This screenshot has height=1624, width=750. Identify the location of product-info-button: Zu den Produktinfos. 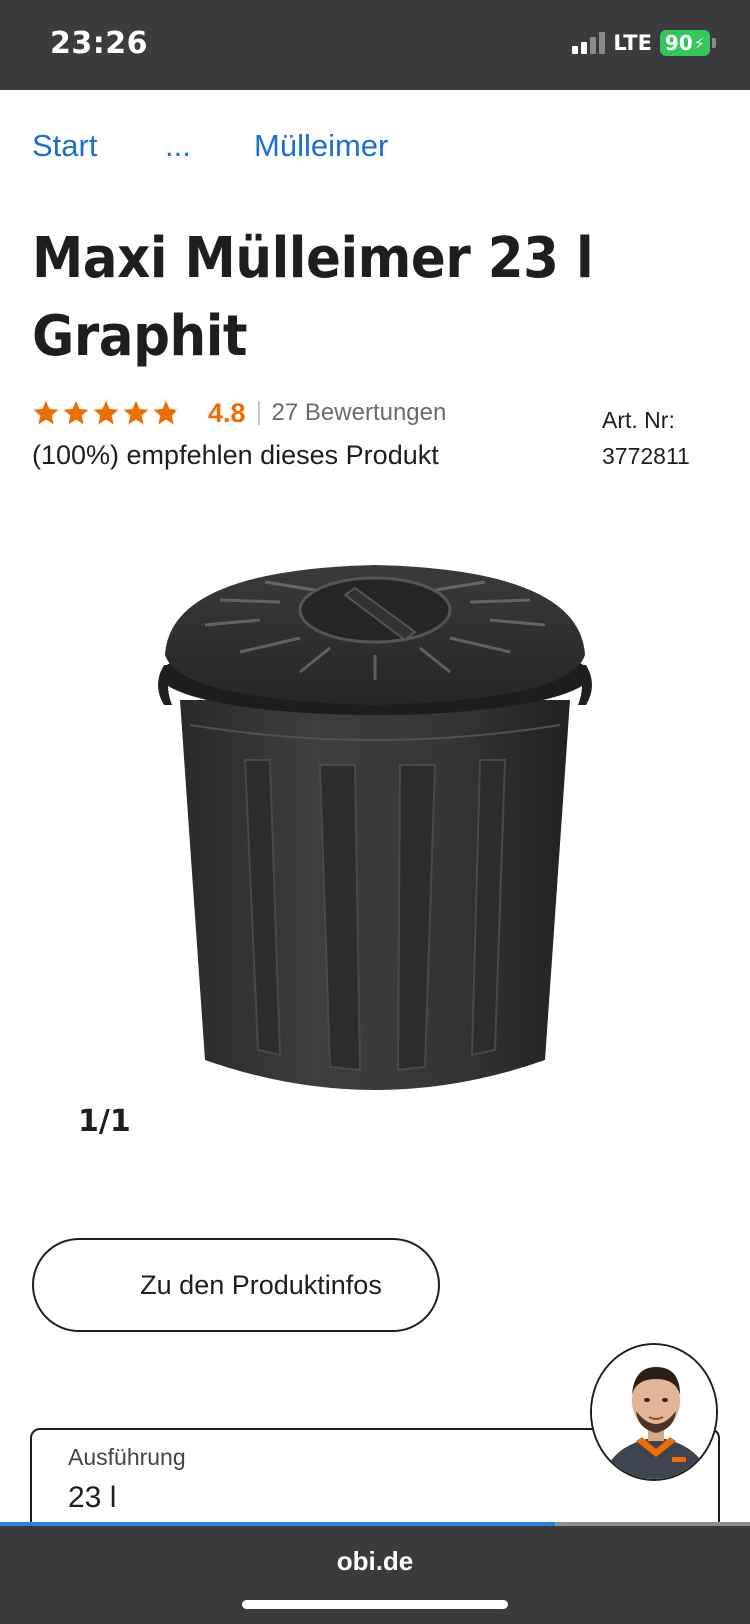
(236, 1285).